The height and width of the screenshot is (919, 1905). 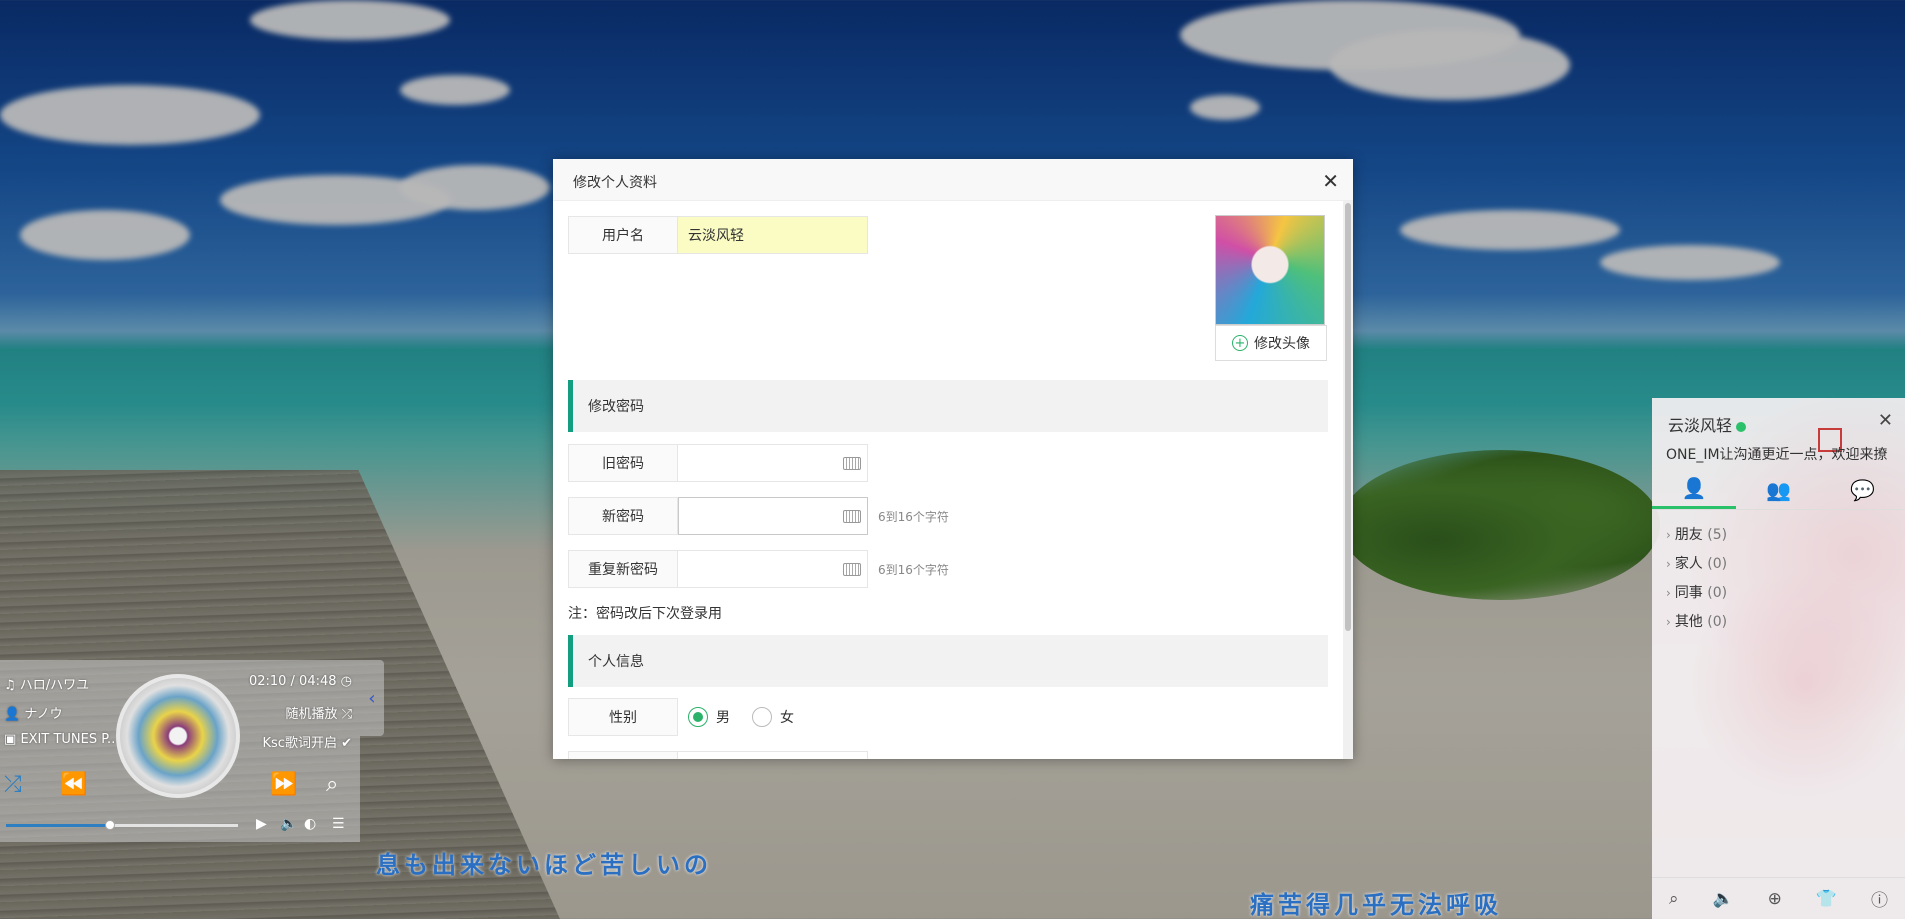 I want to click on progress-handle, so click(x=110, y=825).